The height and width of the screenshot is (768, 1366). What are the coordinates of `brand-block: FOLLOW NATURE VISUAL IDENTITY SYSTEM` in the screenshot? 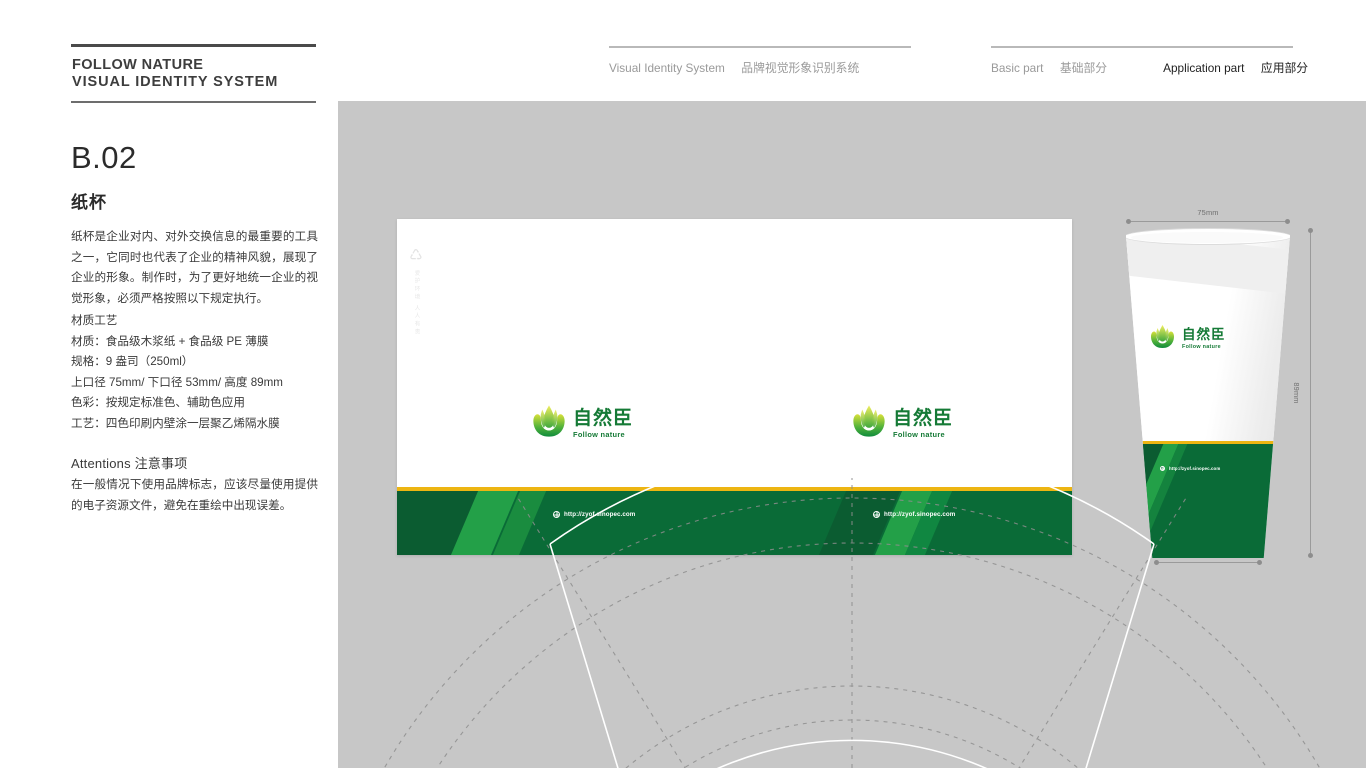 It's located at (196, 70).